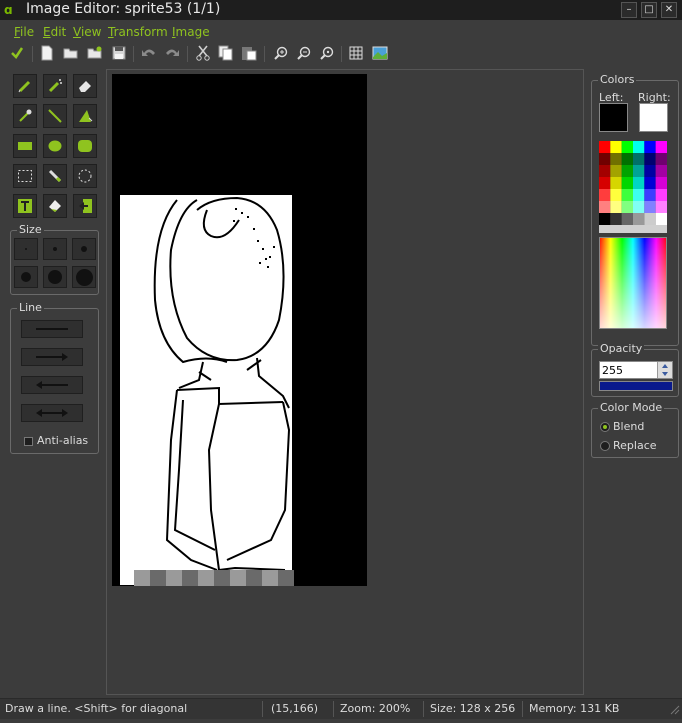  I want to click on pencil-icon, so click(25, 86).